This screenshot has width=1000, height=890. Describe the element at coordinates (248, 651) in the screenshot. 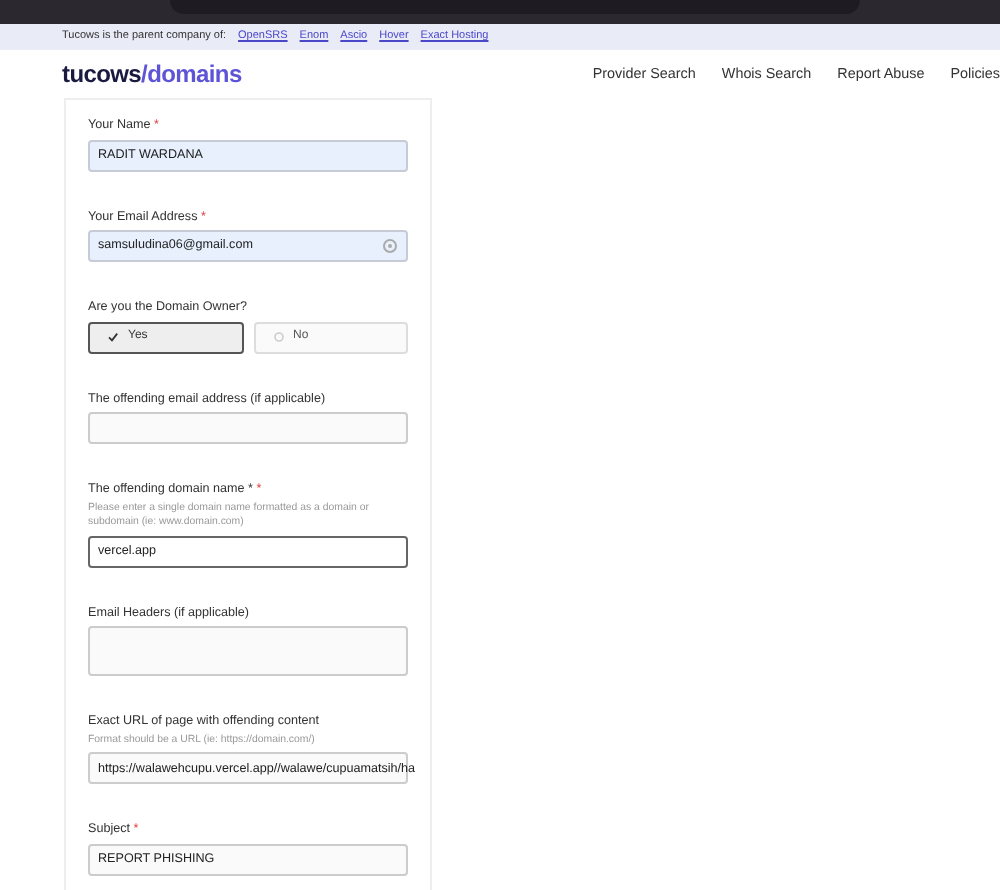

I see `text-area` at that location.